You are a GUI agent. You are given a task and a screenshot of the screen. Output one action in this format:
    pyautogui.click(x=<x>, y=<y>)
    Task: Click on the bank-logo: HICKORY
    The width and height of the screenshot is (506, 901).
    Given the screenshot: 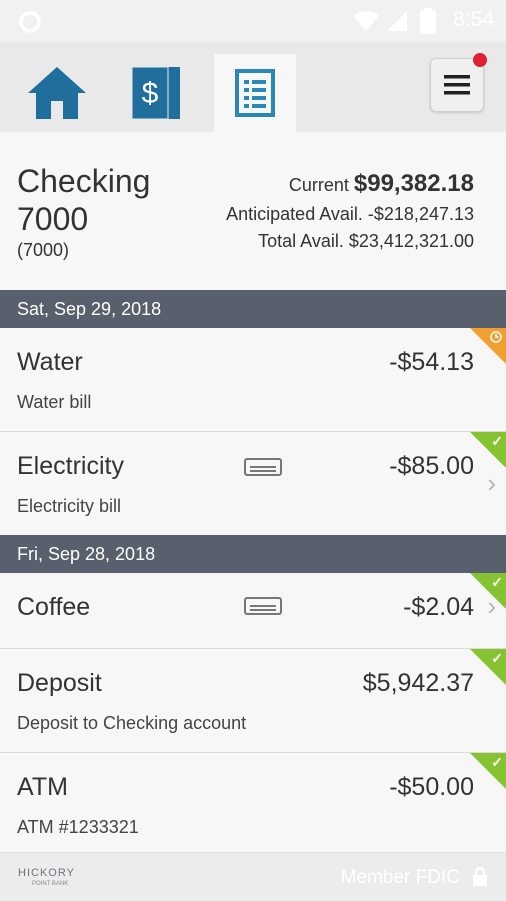 What is the action you would take?
    pyautogui.click(x=46, y=873)
    